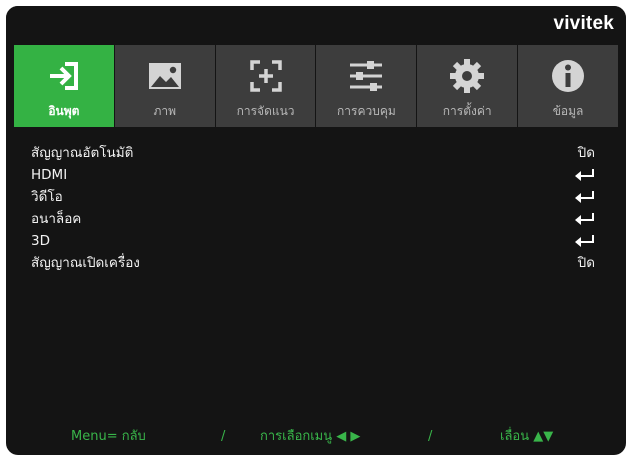 This screenshot has width=632, height=461. I want to click on footer-scroll-hint: เลื่อน ▲▼, so click(527, 436).